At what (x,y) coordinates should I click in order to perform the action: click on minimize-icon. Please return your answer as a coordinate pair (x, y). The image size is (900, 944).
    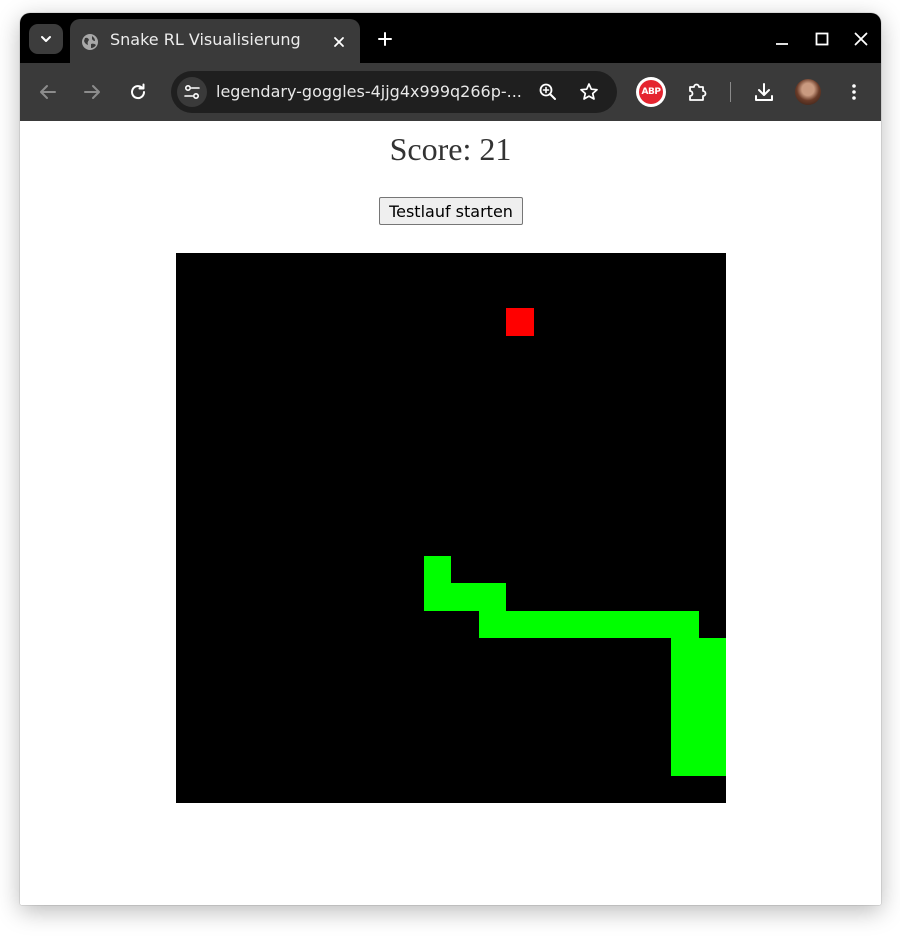
    Looking at the image, I should click on (782, 44).